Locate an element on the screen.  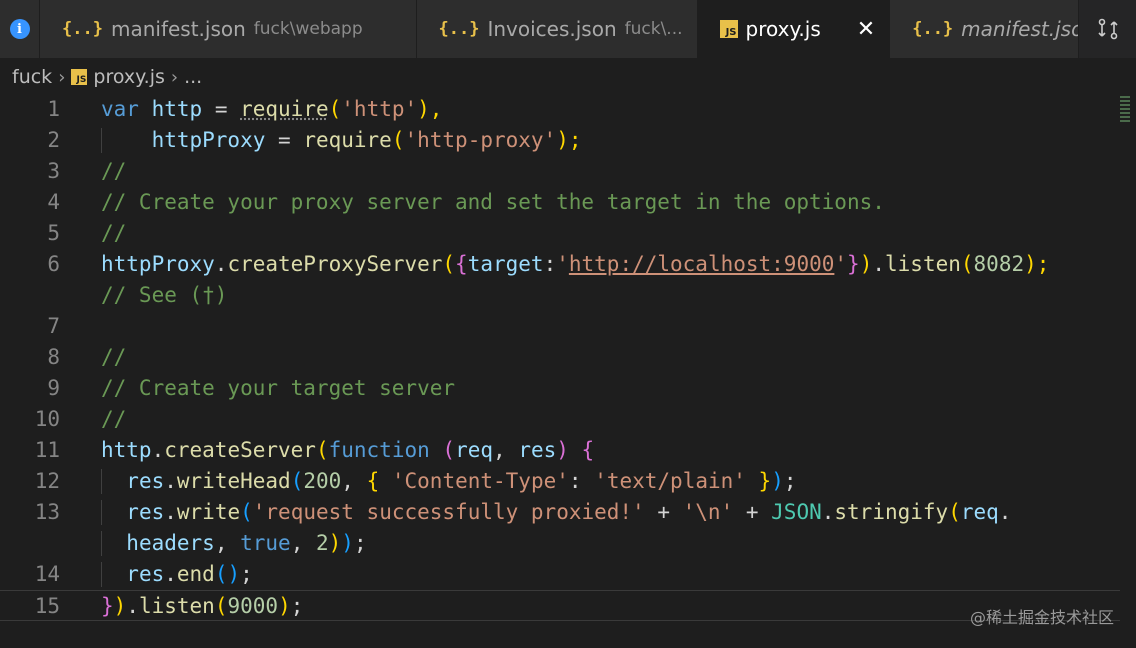
tab-manifest-json-preview: {..} manifest.json f is located at coordinates (985, 29).